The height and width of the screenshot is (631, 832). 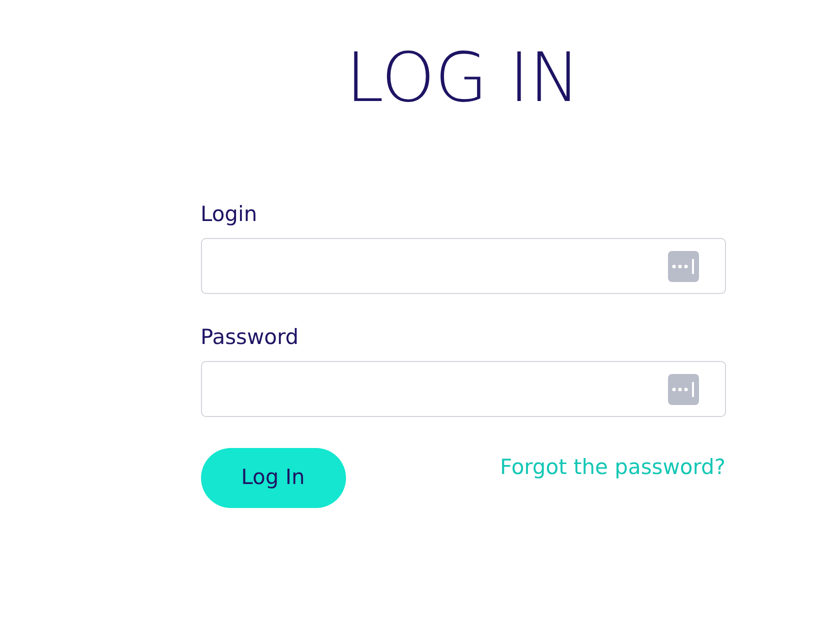 I want to click on login-button: Log In, so click(x=273, y=478).